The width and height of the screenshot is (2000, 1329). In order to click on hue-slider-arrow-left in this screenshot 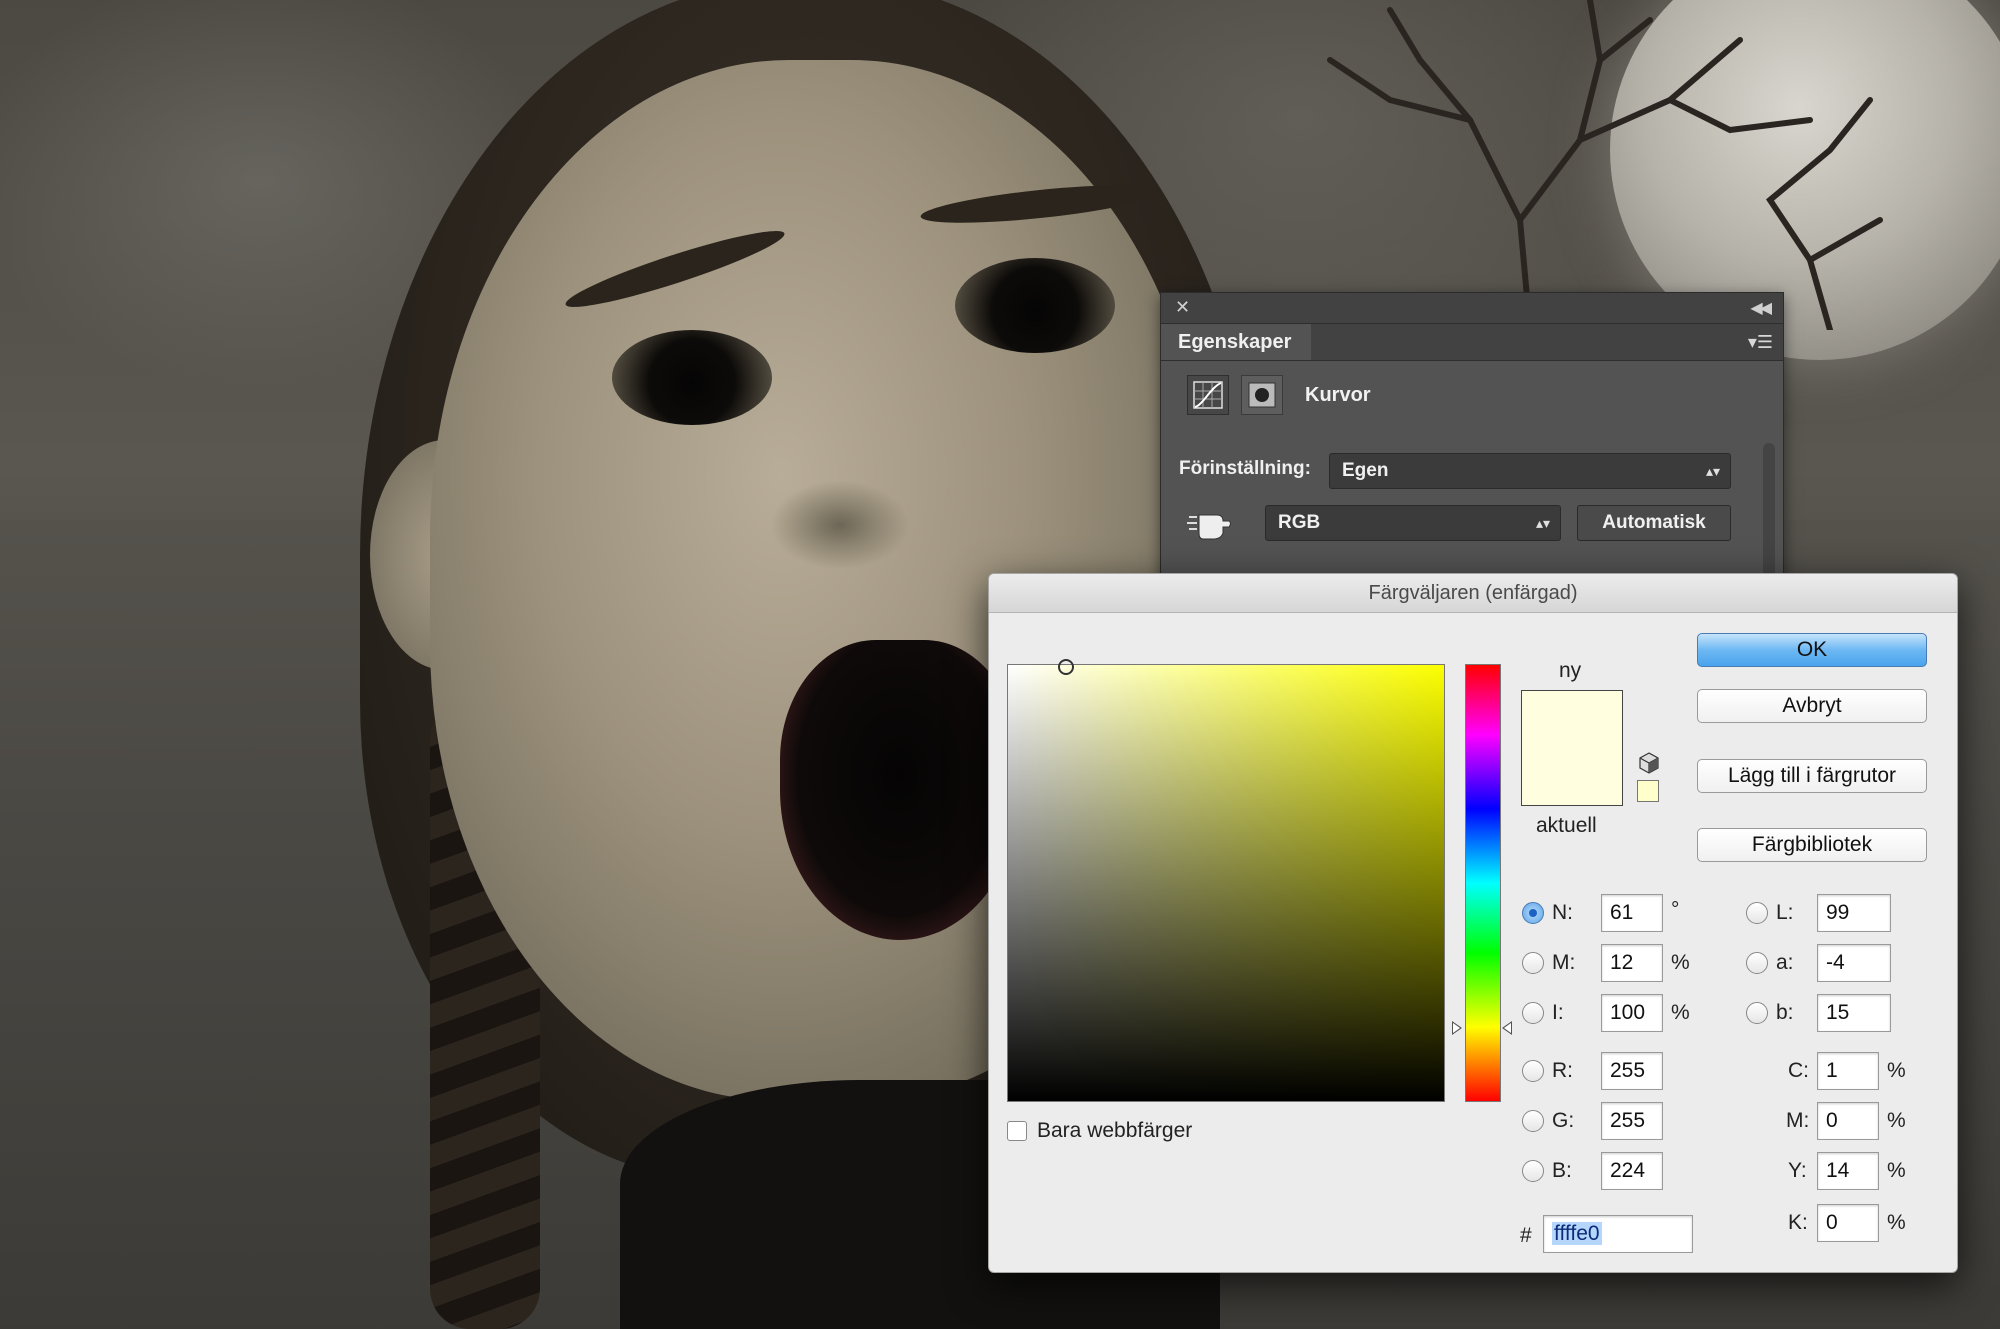, I will do `click(1457, 1028)`.